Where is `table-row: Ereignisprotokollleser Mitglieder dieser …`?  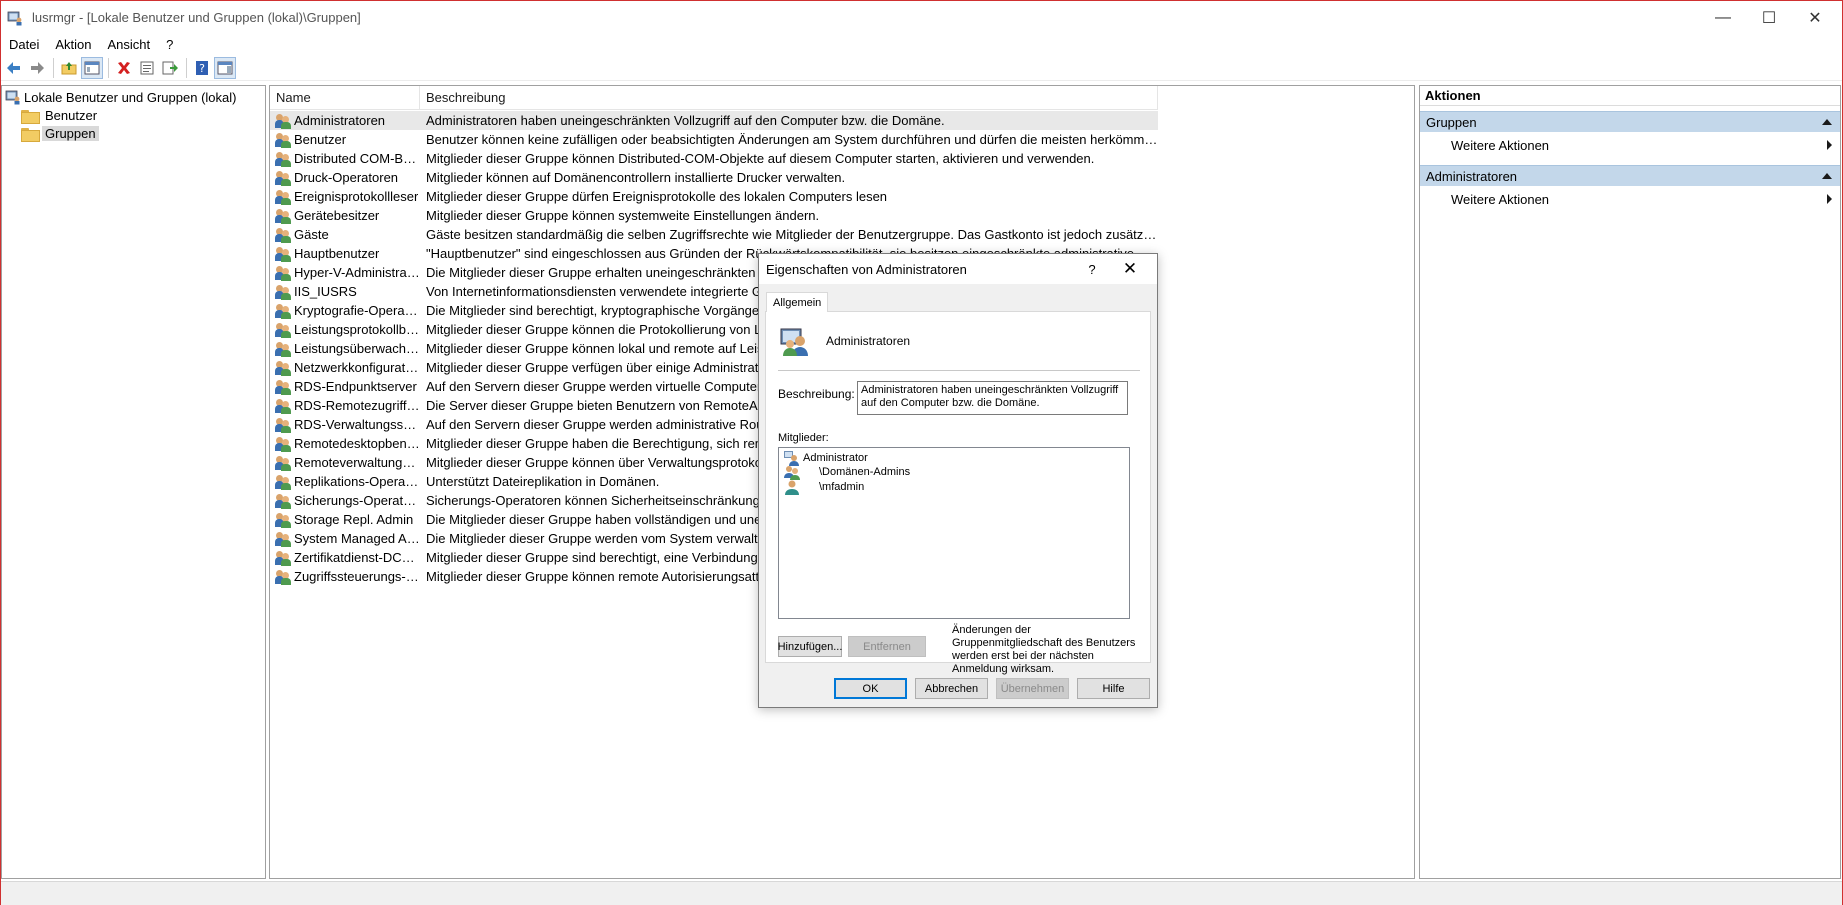
table-row: Ereignisprotokollleser Mitglieder dieser … is located at coordinates (714, 196).